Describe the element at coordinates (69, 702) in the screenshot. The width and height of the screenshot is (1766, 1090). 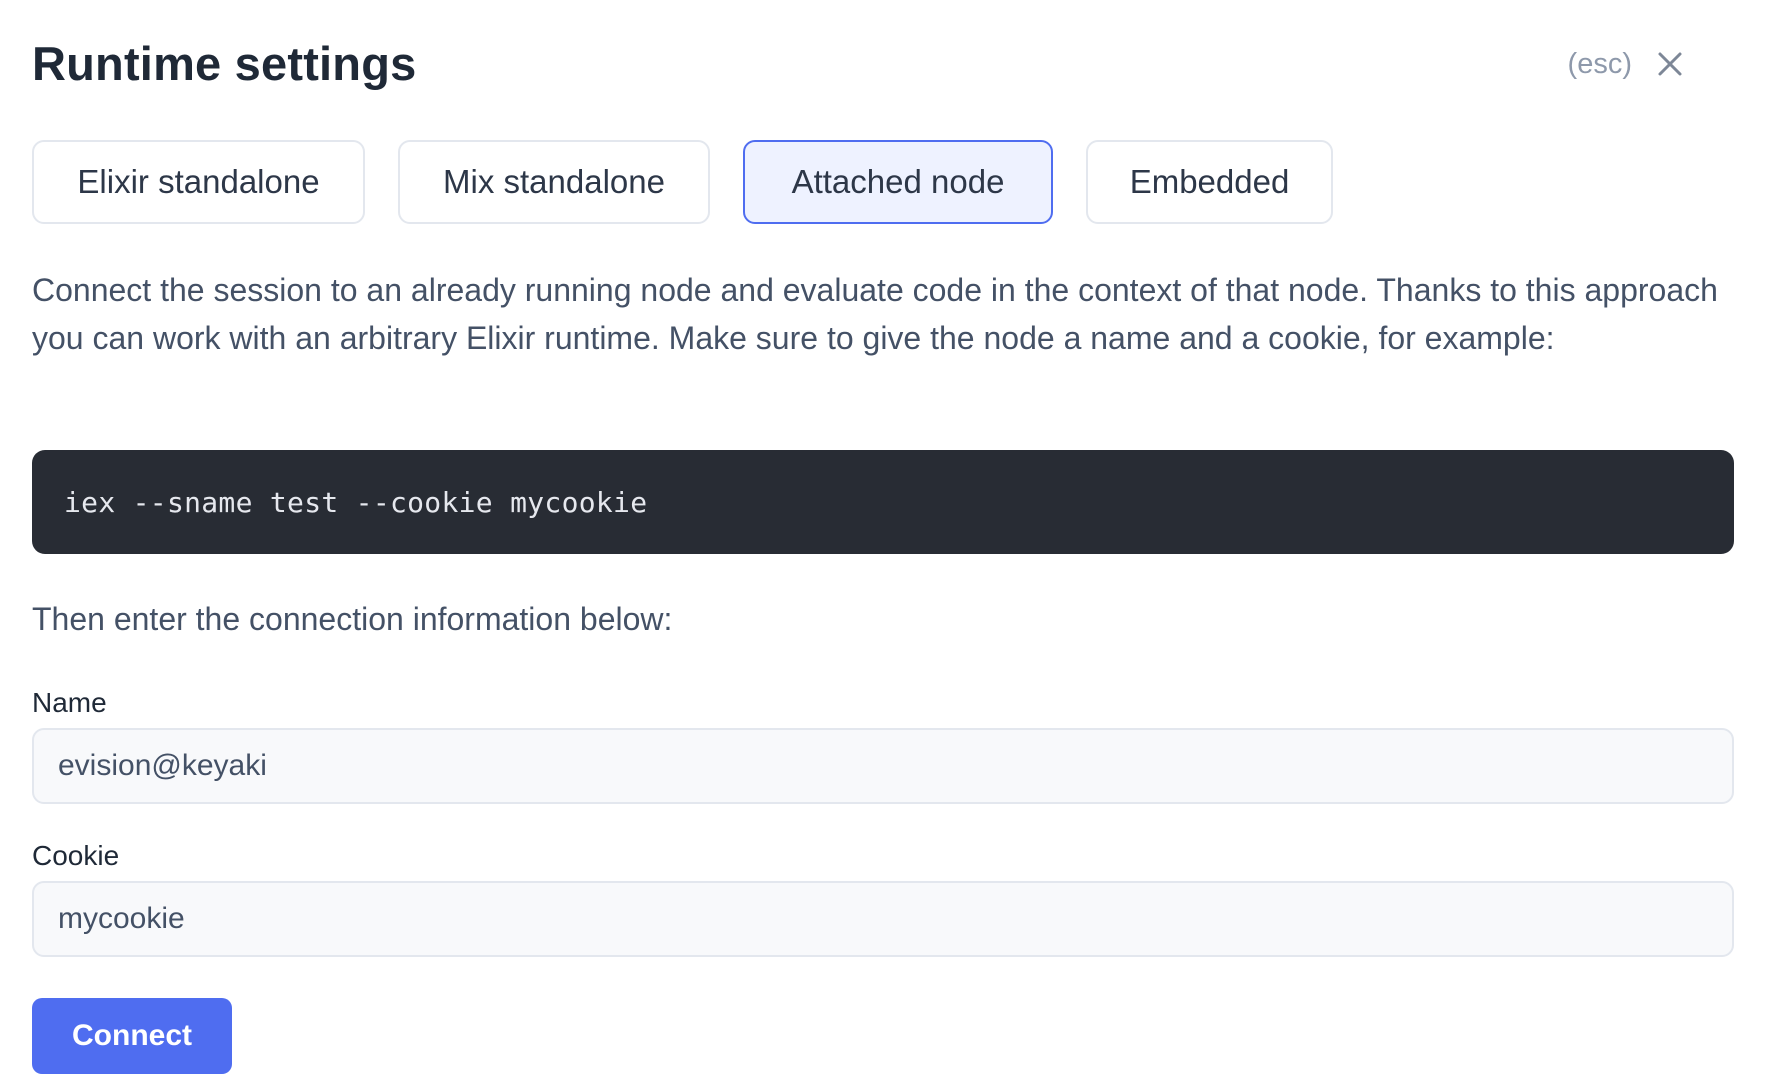
I see `name-label: Name` at that location.